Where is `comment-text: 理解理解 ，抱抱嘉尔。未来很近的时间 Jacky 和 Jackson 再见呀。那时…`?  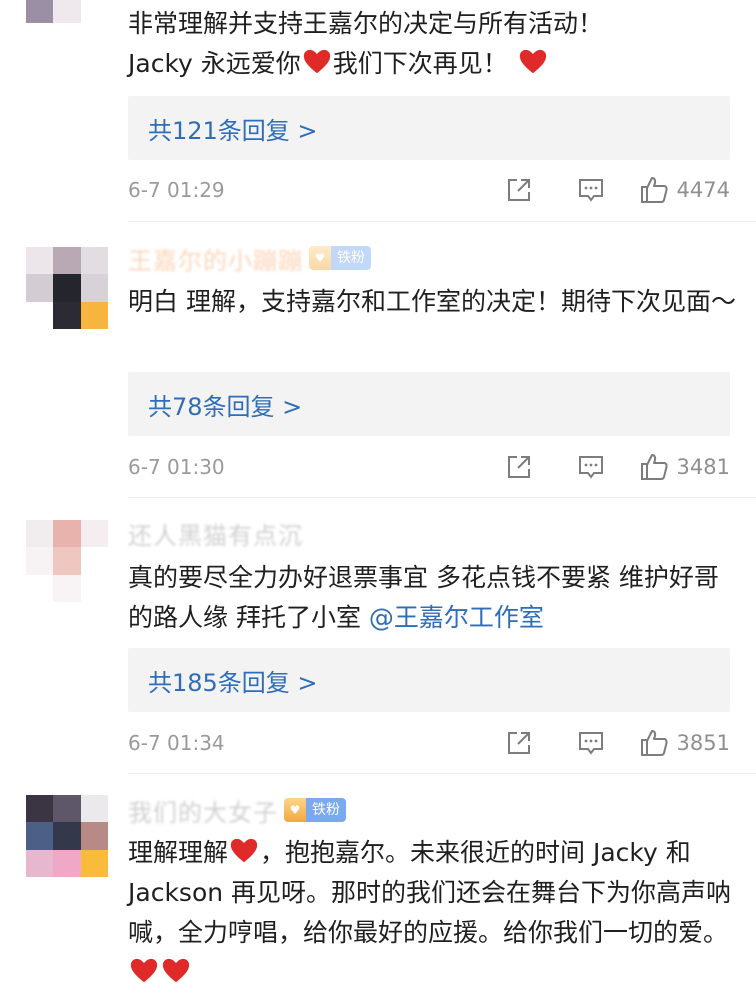
comment-text: 理解理解 ，抱抱嘉尔。未来很近的时间 Jacky 和 Jackson 再见呀。那时… is located at coordinates (433, 913).